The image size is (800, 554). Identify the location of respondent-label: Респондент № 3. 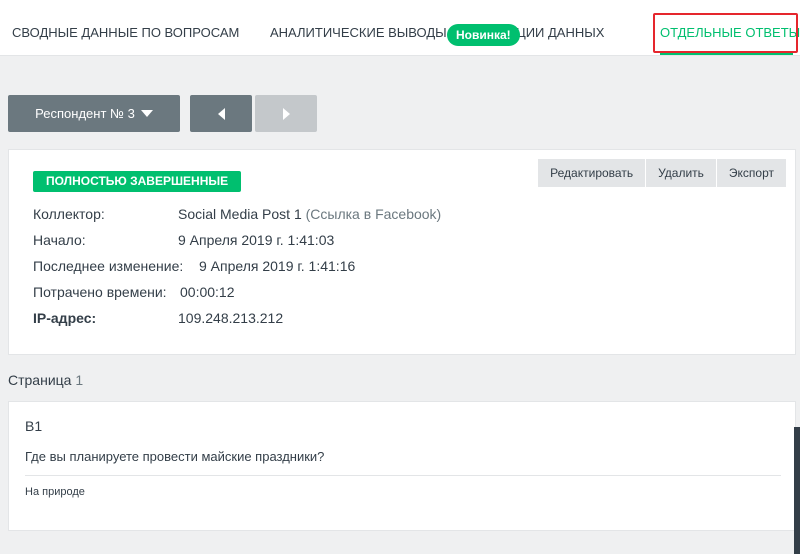
(85, 113).